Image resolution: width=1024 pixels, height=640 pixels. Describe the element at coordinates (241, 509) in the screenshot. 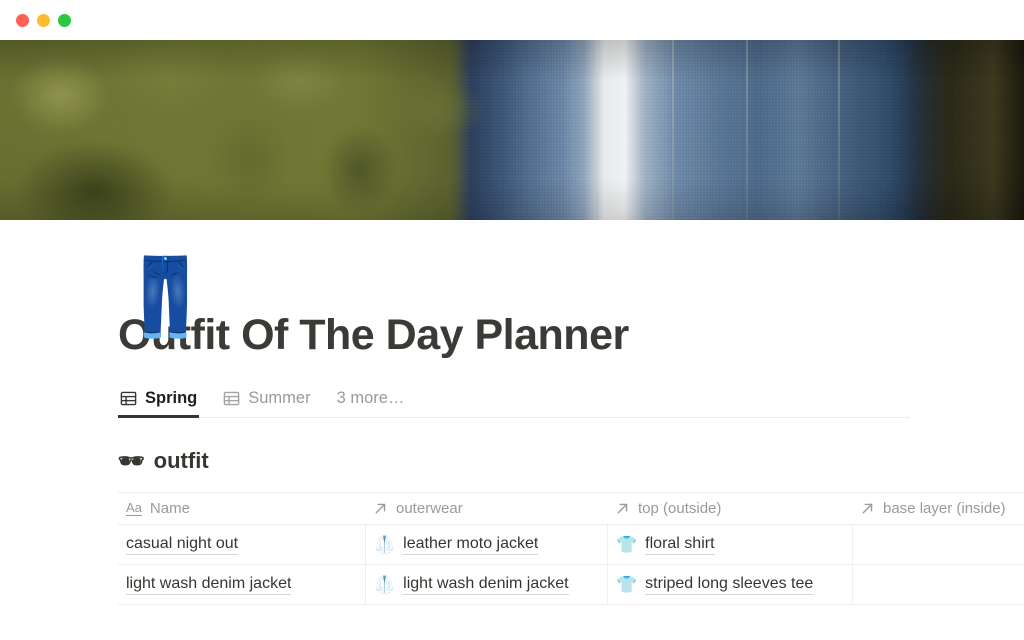

I see `column-header-name: Aa Name` at that location.